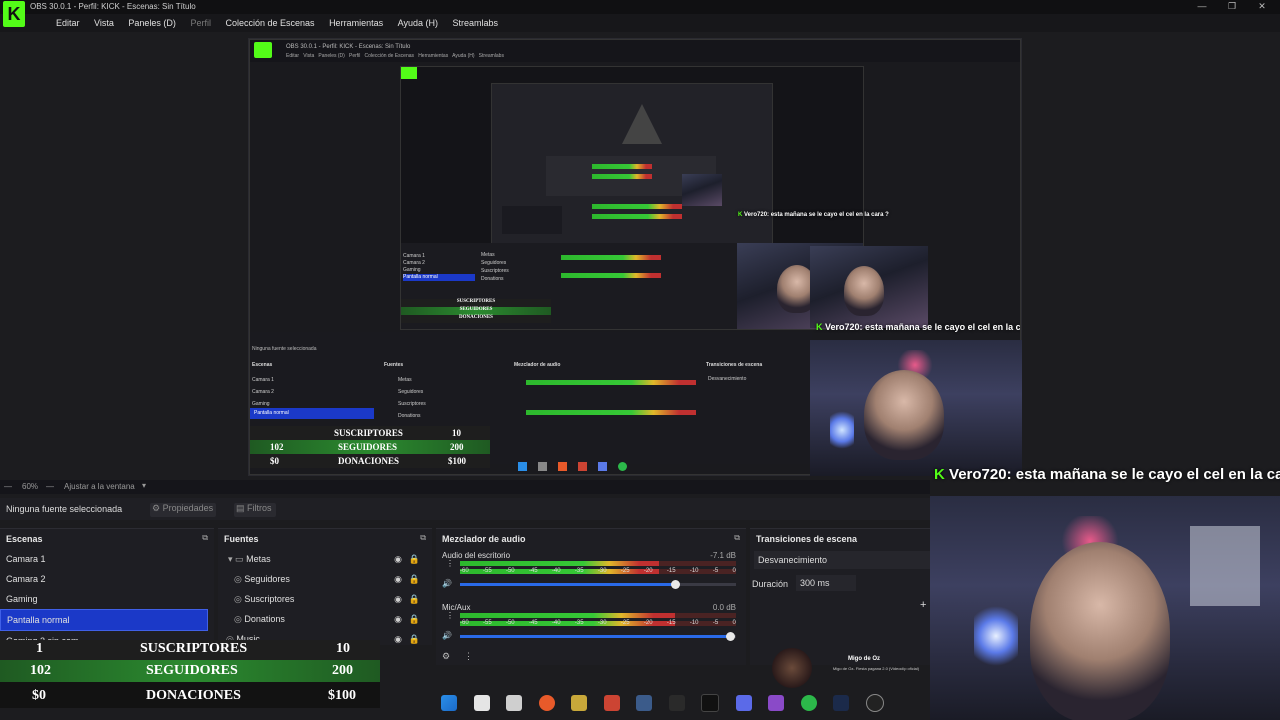  Describe the element at coordinates (770, 584) in the screenshot. I see `duration-label: Duración` at that location.